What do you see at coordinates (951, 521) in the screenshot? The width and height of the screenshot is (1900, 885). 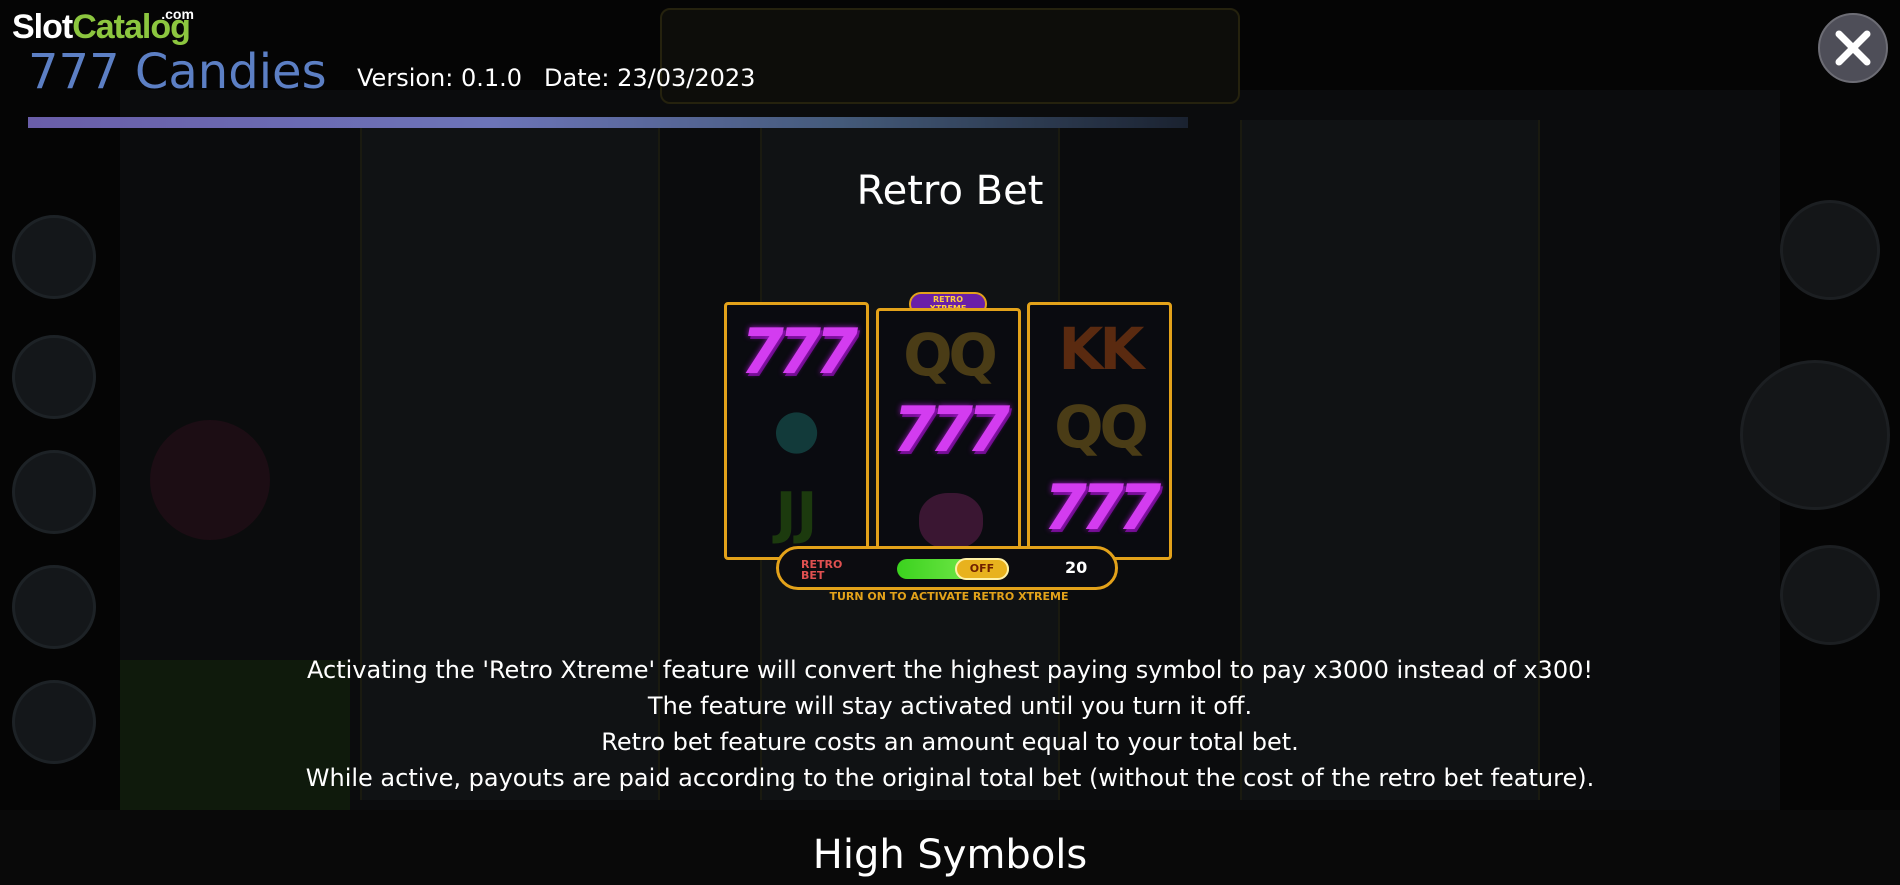 I see `candy-symbol` at bounding box center [951, 521].